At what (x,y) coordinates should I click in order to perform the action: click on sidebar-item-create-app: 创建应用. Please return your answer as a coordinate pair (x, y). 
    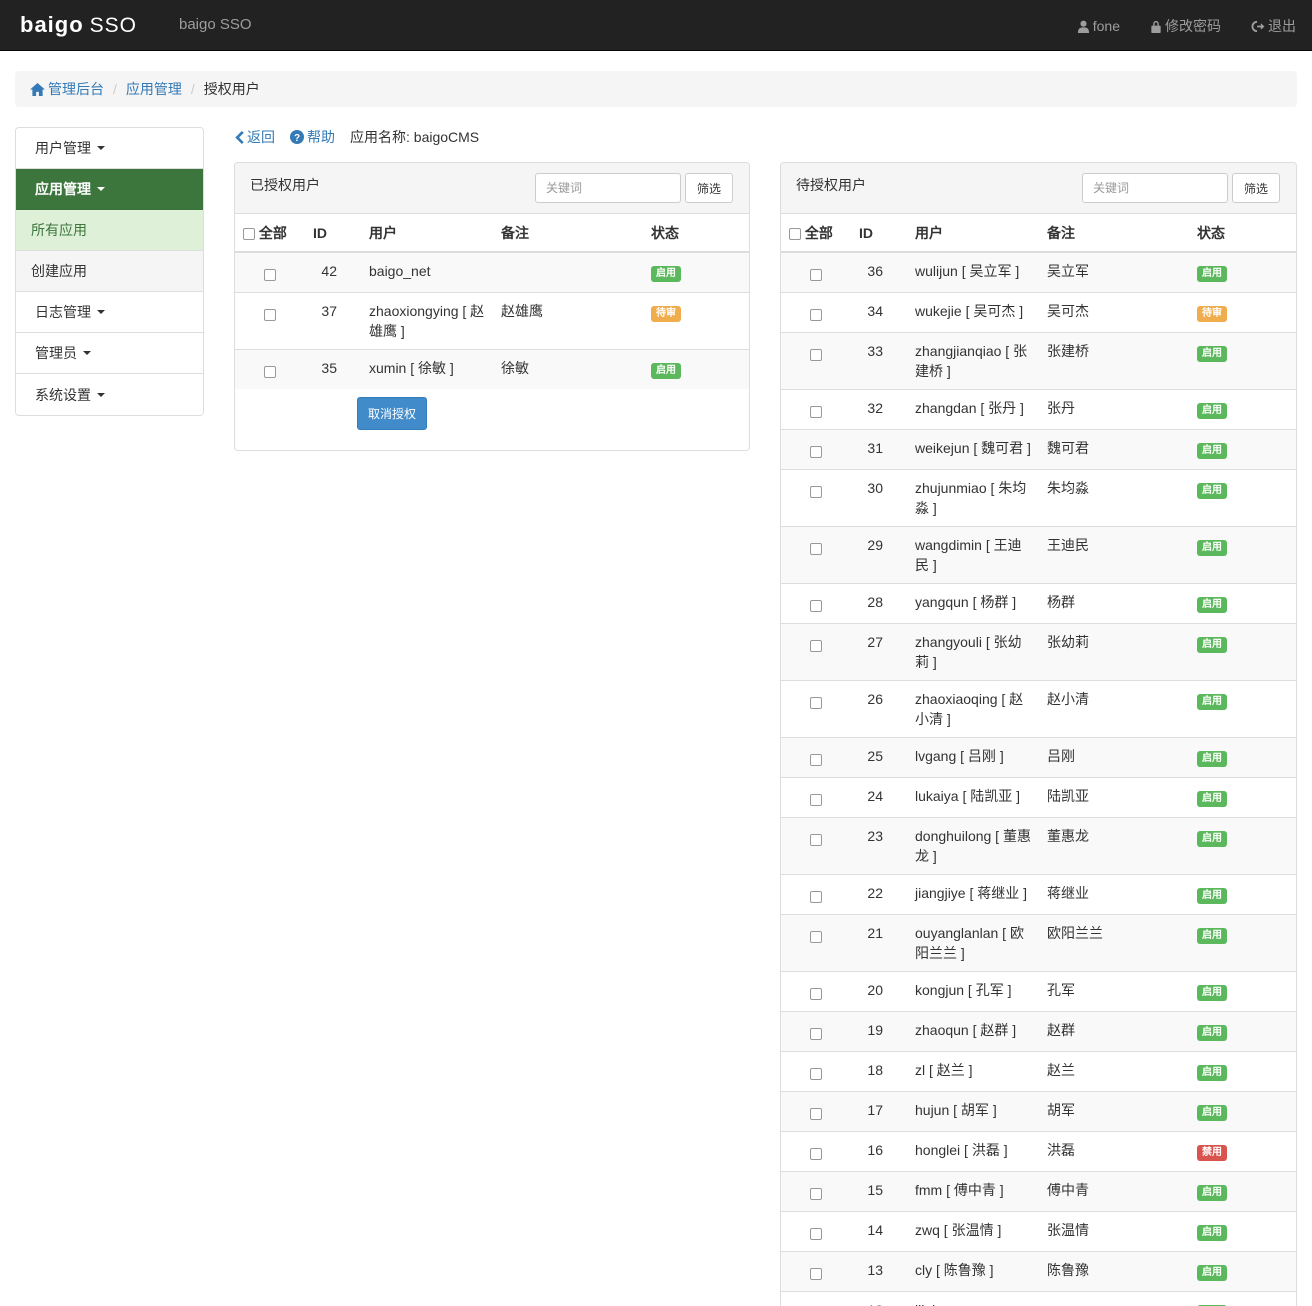
    Looking at the image, I should click on (109, 271).